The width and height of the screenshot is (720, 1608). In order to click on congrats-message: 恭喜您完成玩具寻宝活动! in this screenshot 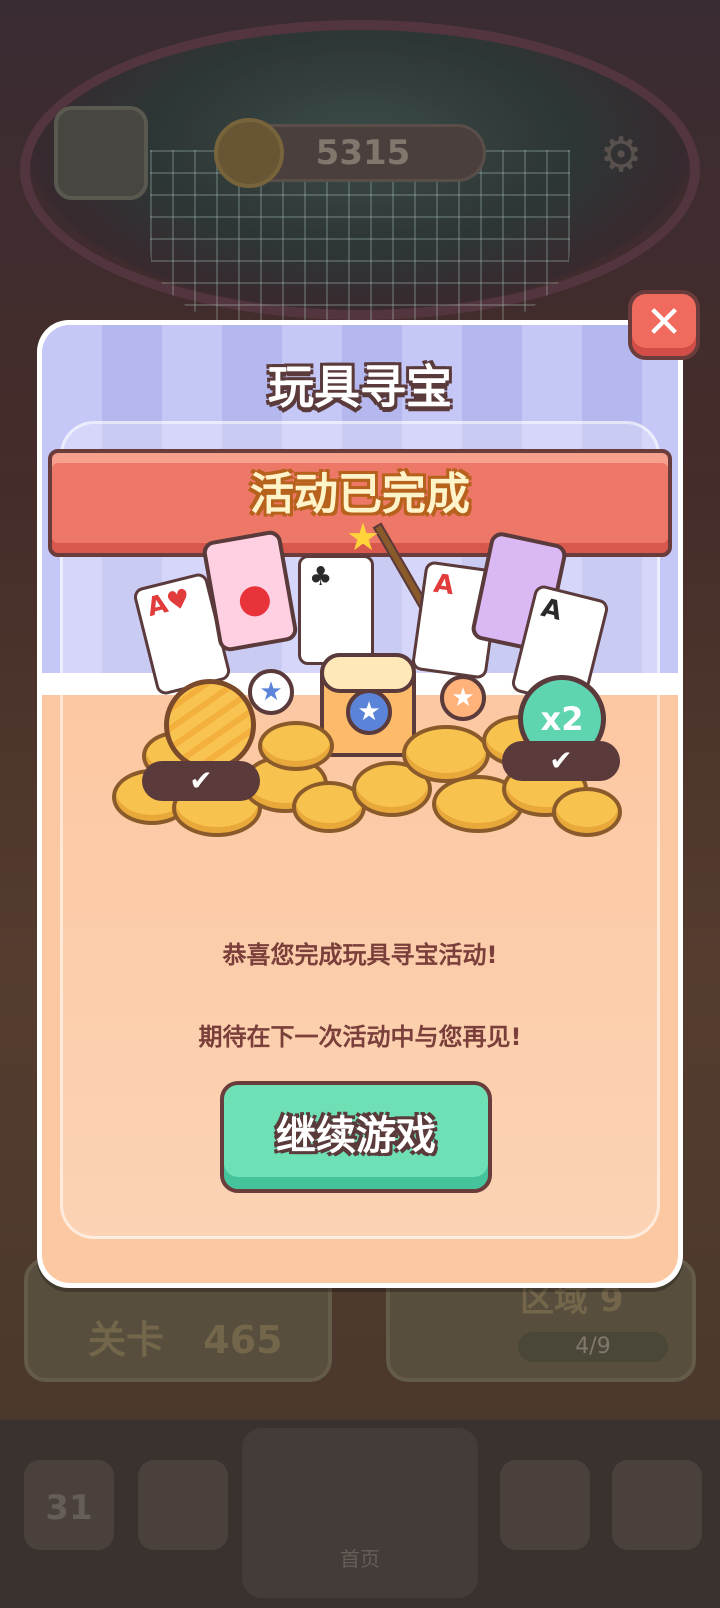, I will do `click(360, 955)`.